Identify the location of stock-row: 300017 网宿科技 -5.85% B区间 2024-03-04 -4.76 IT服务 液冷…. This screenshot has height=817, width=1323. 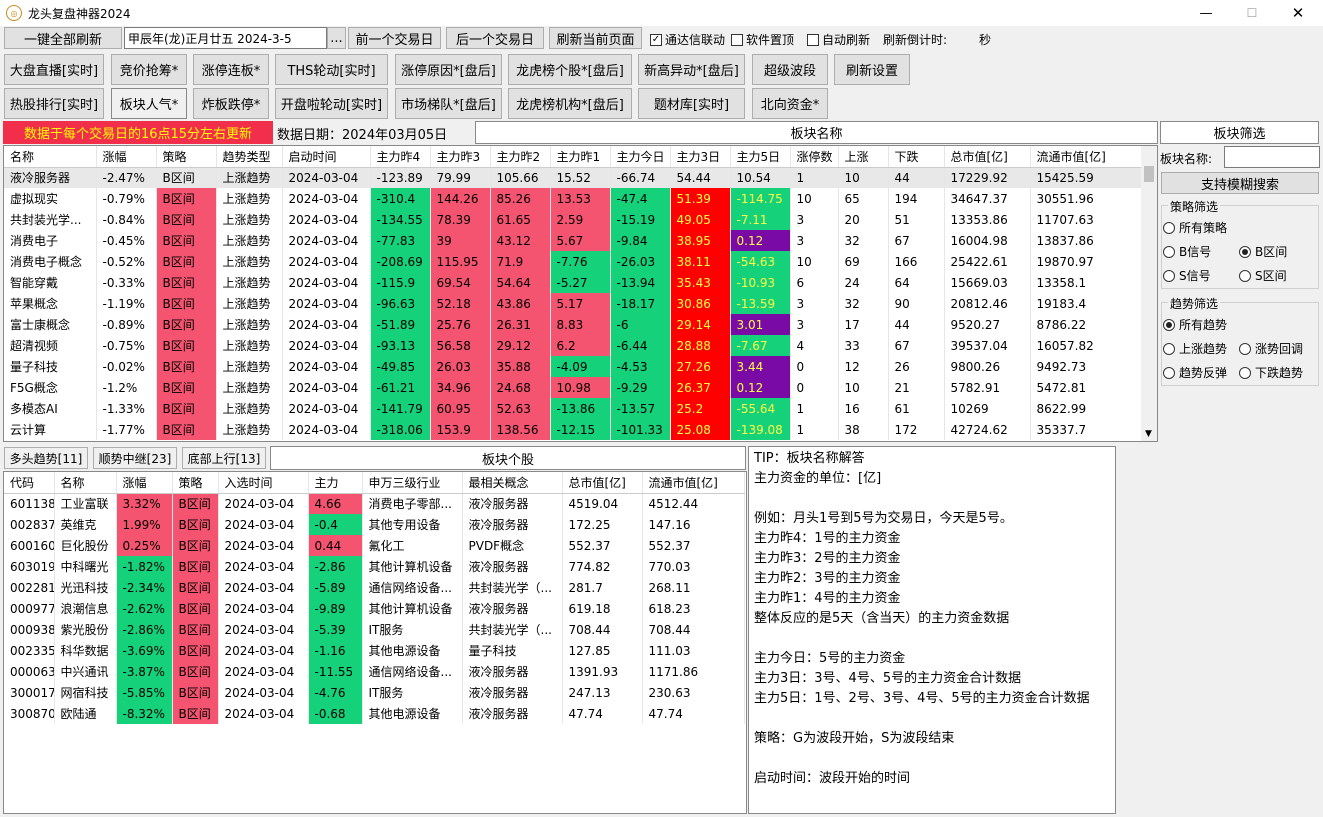
(374, 692).